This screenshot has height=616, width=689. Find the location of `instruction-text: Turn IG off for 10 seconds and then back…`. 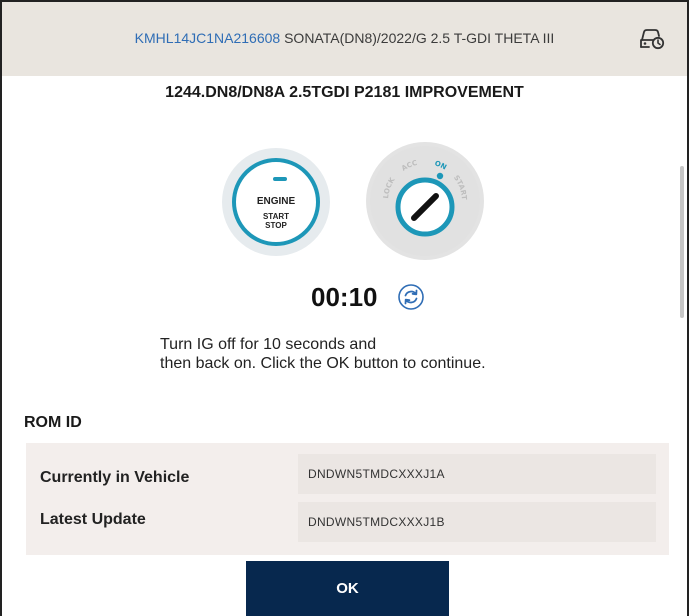

instruction-text: Turn IG off for 10 seconds and then back… is located at coordinates (323, 354).